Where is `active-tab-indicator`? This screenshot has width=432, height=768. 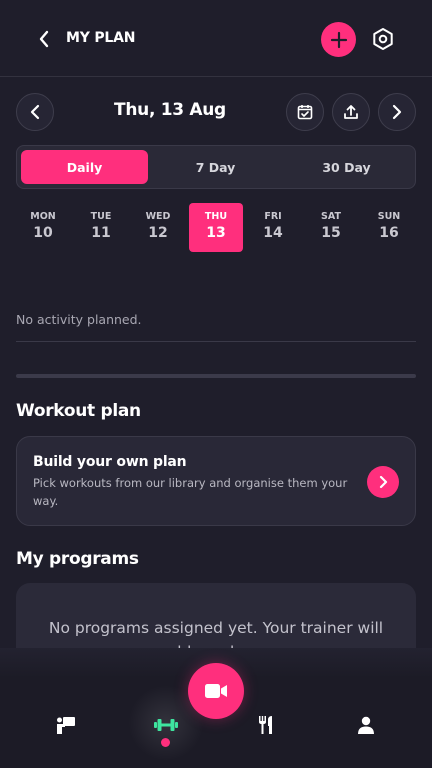 active-tab-indicator is located at coordinates (165, 742).